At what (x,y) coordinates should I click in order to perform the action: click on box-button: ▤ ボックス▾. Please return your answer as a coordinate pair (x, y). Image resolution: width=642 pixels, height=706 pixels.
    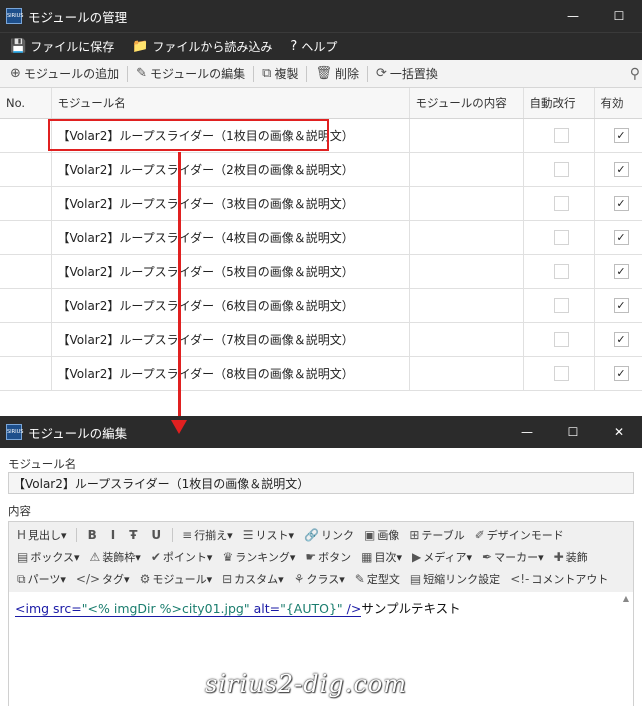
    Looking at the image, I should click on (48, 557).